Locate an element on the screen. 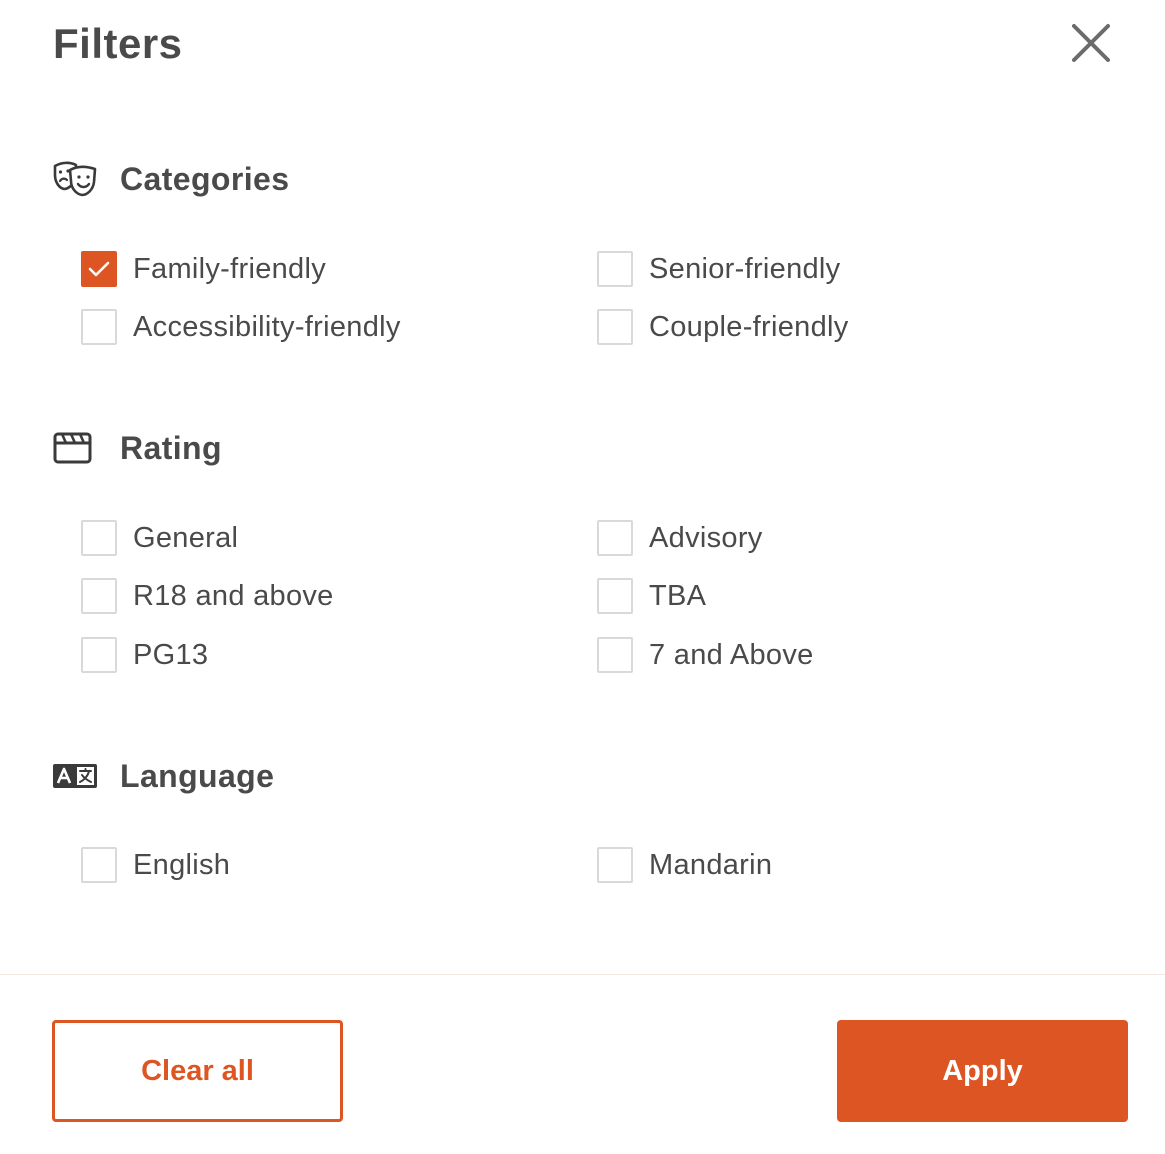 This screenshot has width=1165, height=1154. option-tba: TBA is located at coordinates (651, 596).